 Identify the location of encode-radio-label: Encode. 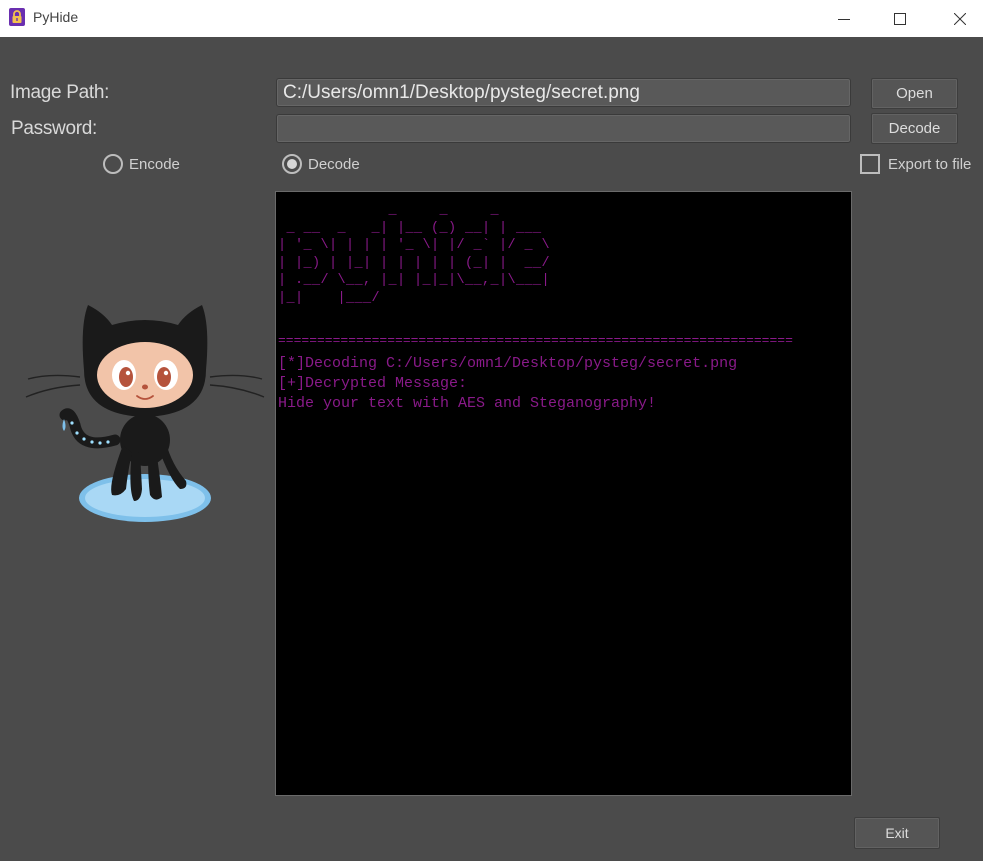
(154, 164).